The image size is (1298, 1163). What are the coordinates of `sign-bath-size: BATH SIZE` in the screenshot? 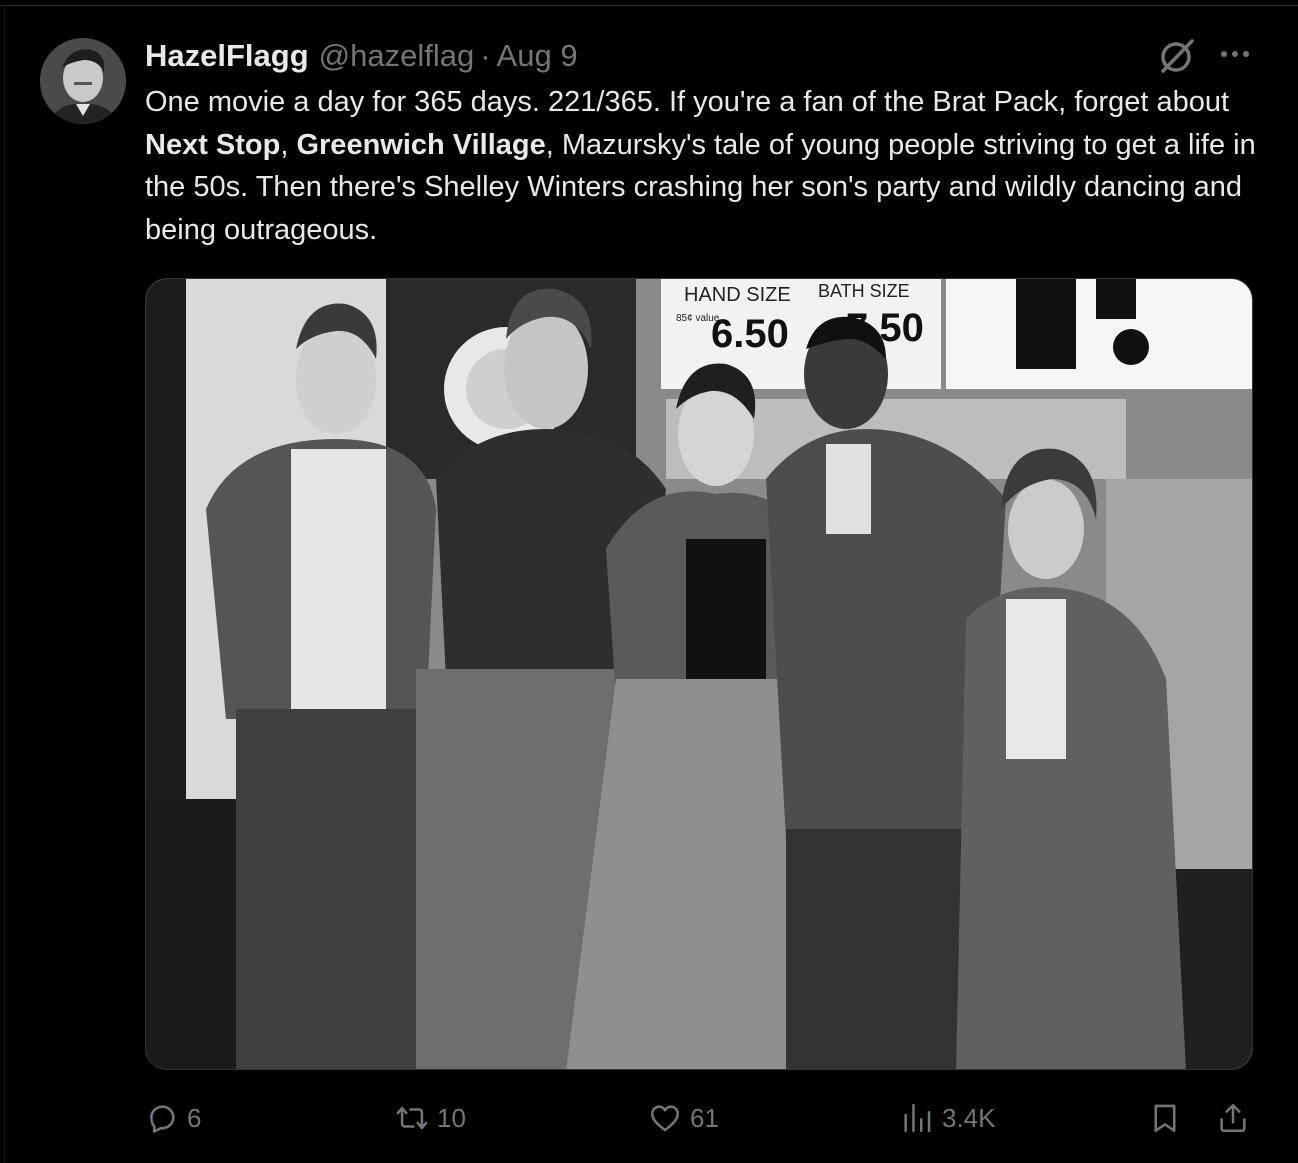 It's located at (864, 291).